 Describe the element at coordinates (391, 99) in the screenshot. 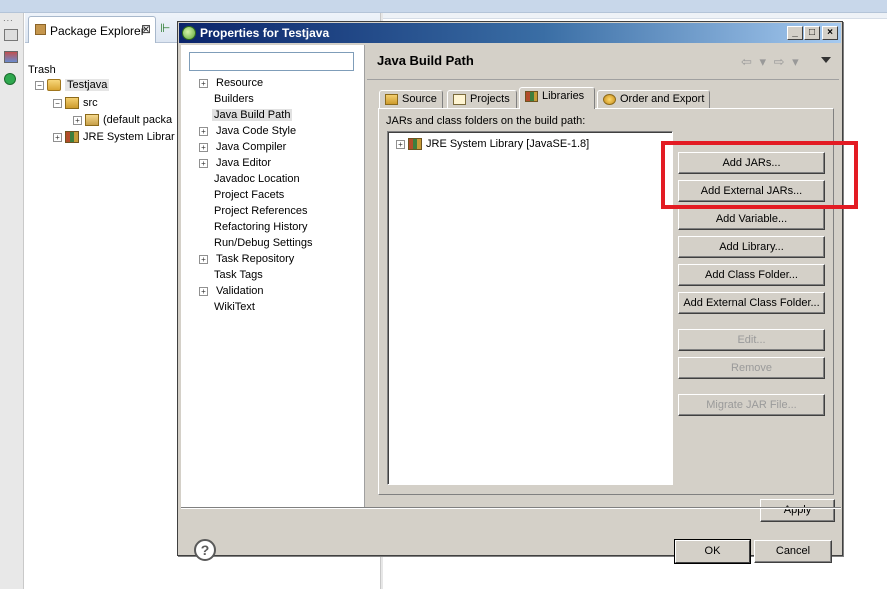

I see `source-icon` at that location.